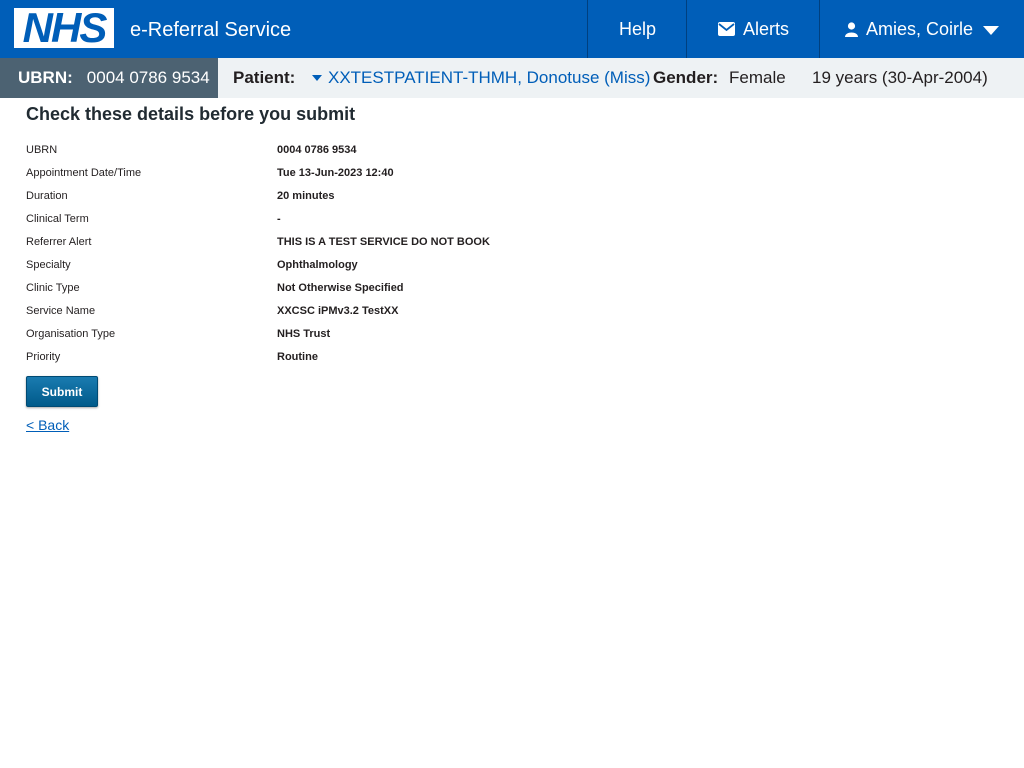 Image resolution: width=1024 pixels, height=768 pixels. I want to click on help-link: Help, so click(637, 29).